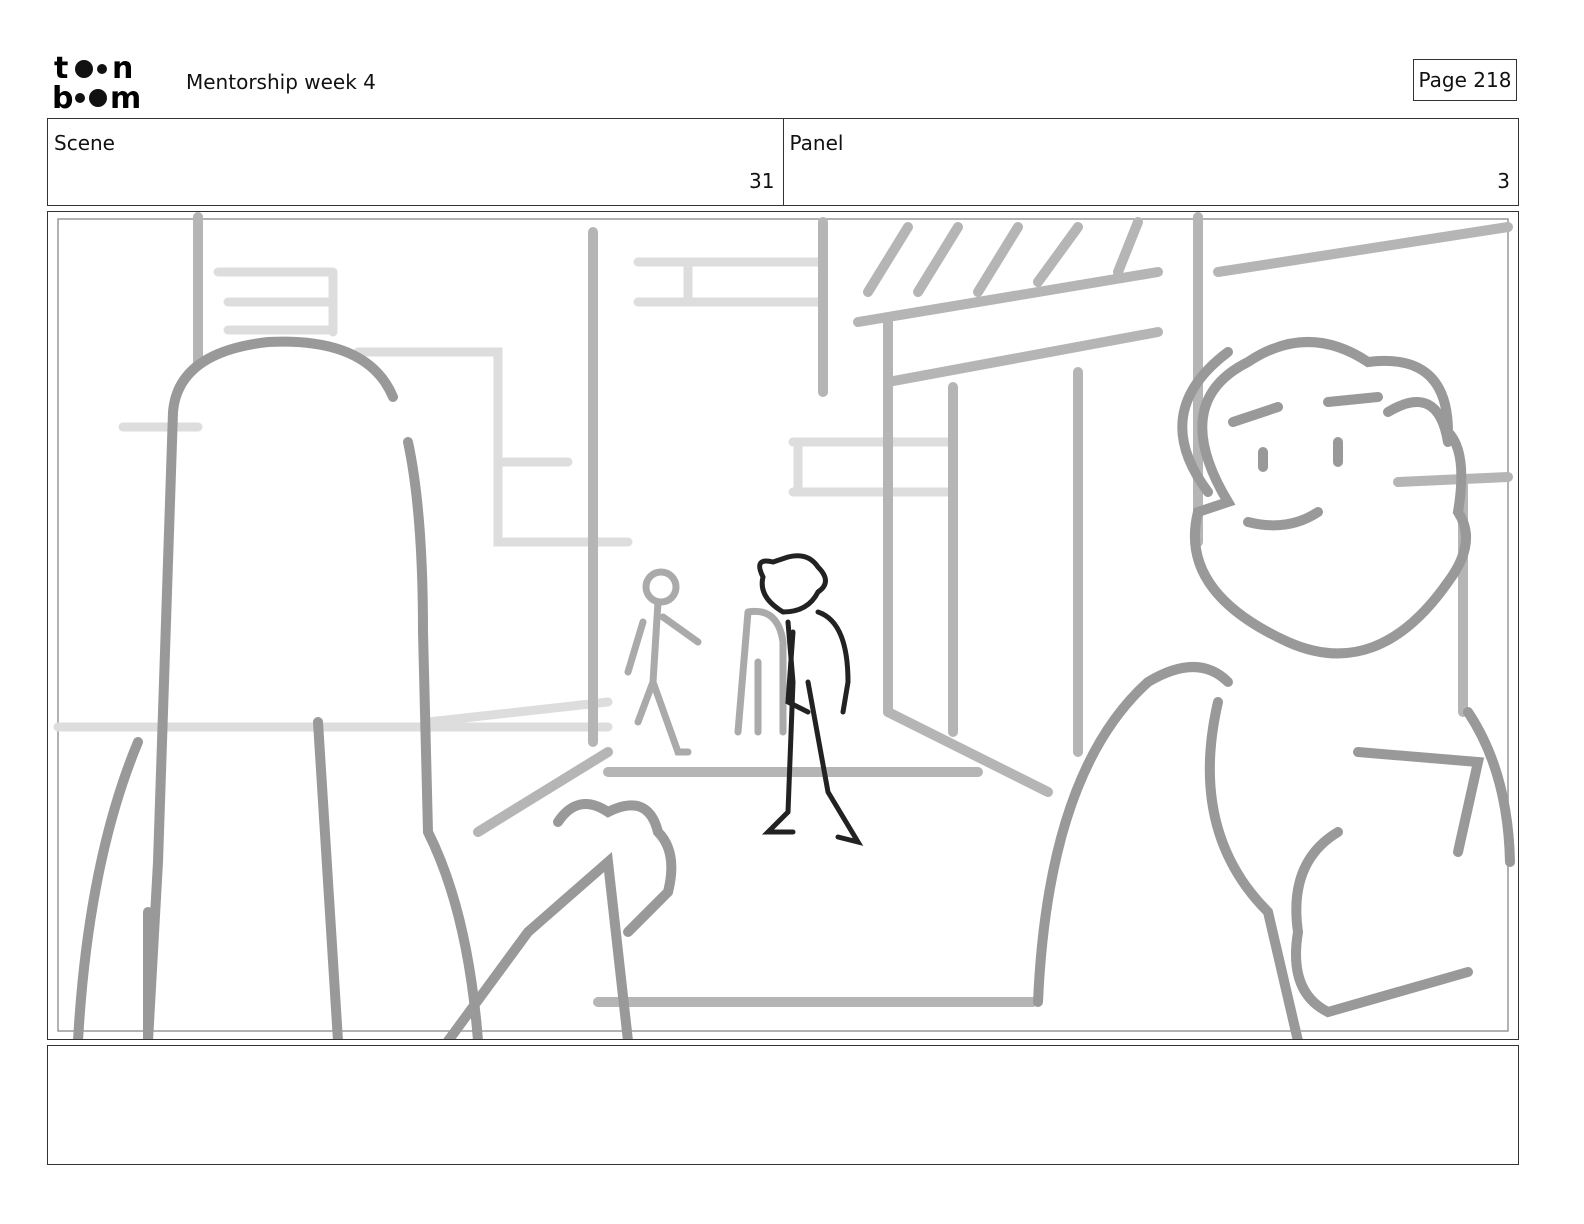  Describe the element at coordinates (762, 181) in the screenshot. I see `scene-value: 31` at that location.